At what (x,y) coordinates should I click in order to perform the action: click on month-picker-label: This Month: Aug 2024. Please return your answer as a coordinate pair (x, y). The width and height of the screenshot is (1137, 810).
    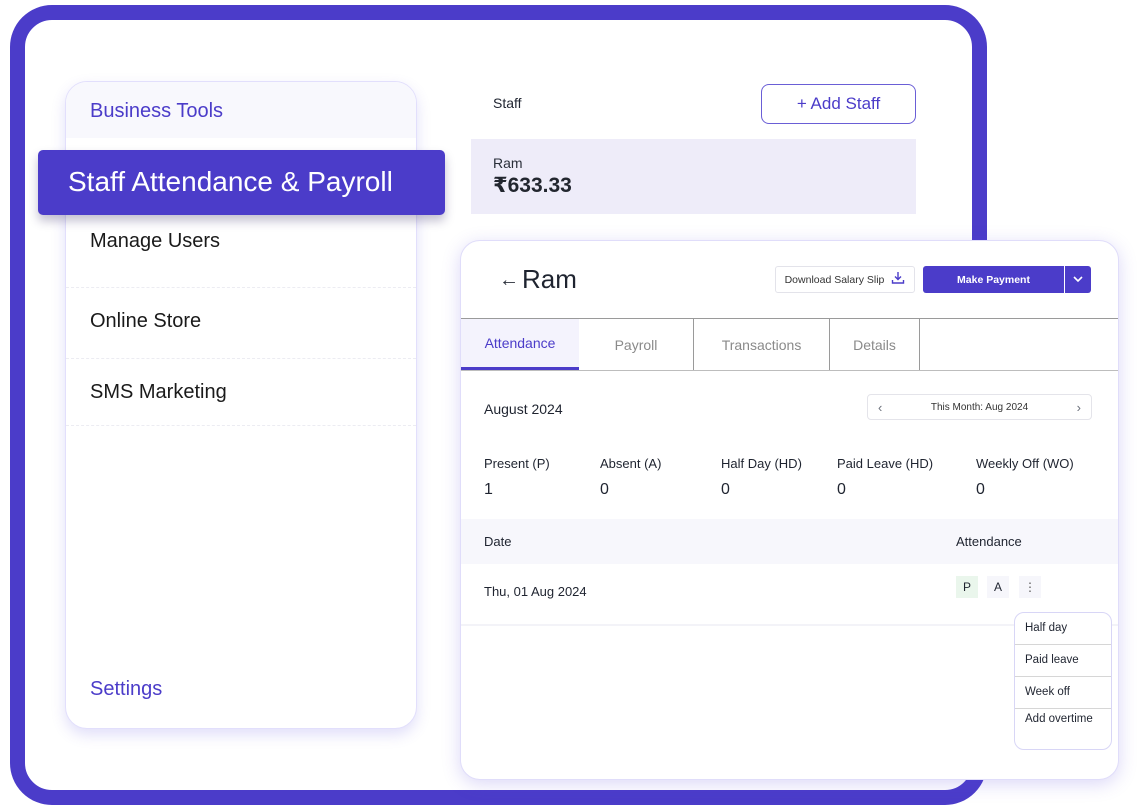
    Looking at the image, I should click on (979, 407).